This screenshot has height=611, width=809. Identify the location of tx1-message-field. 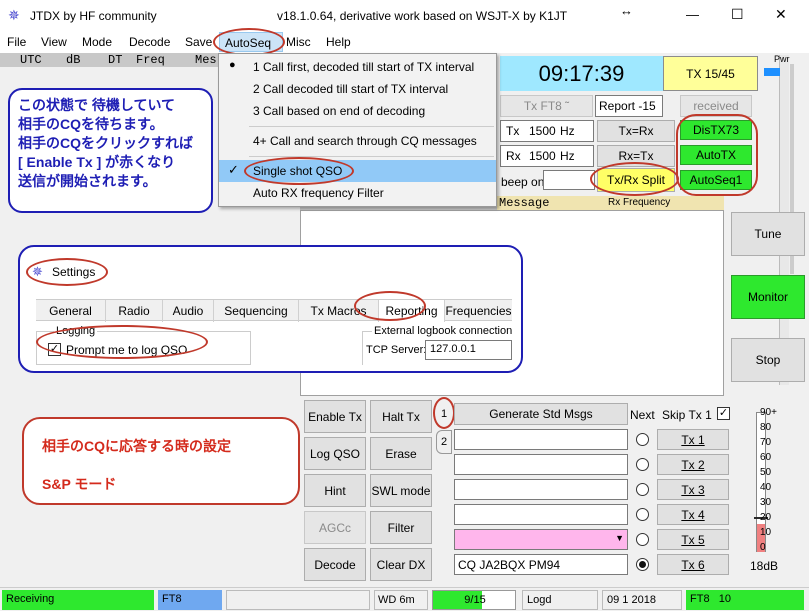
(541, 439).